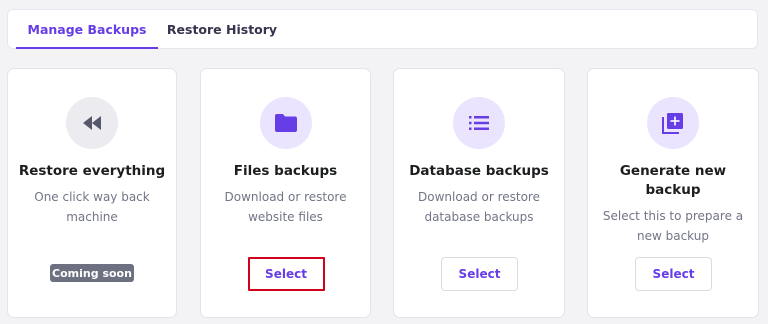  Describe the element at coordinates (285, 207) in the screenshot. I see `card-description: Download or restore website files` at that location.